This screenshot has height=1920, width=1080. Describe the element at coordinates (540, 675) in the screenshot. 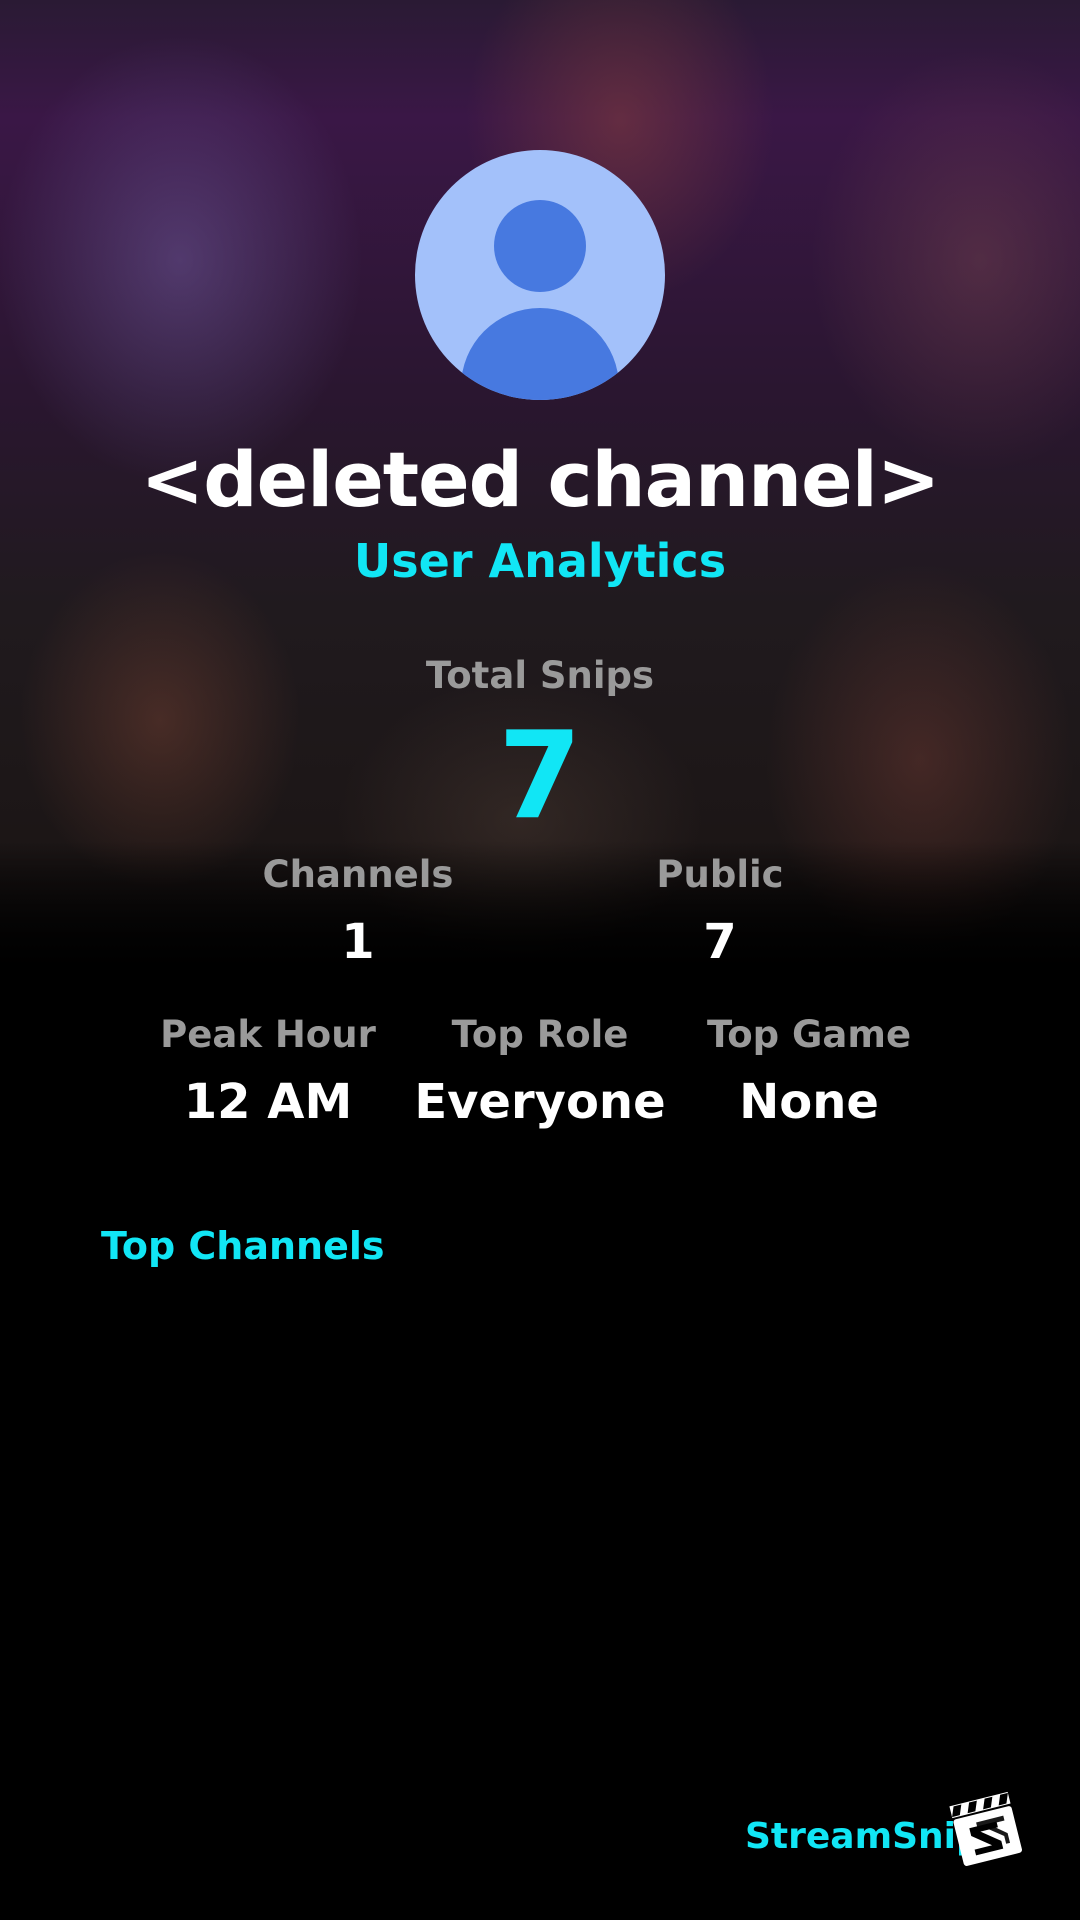

I see `total-snips-label: Total Snips` at that location.